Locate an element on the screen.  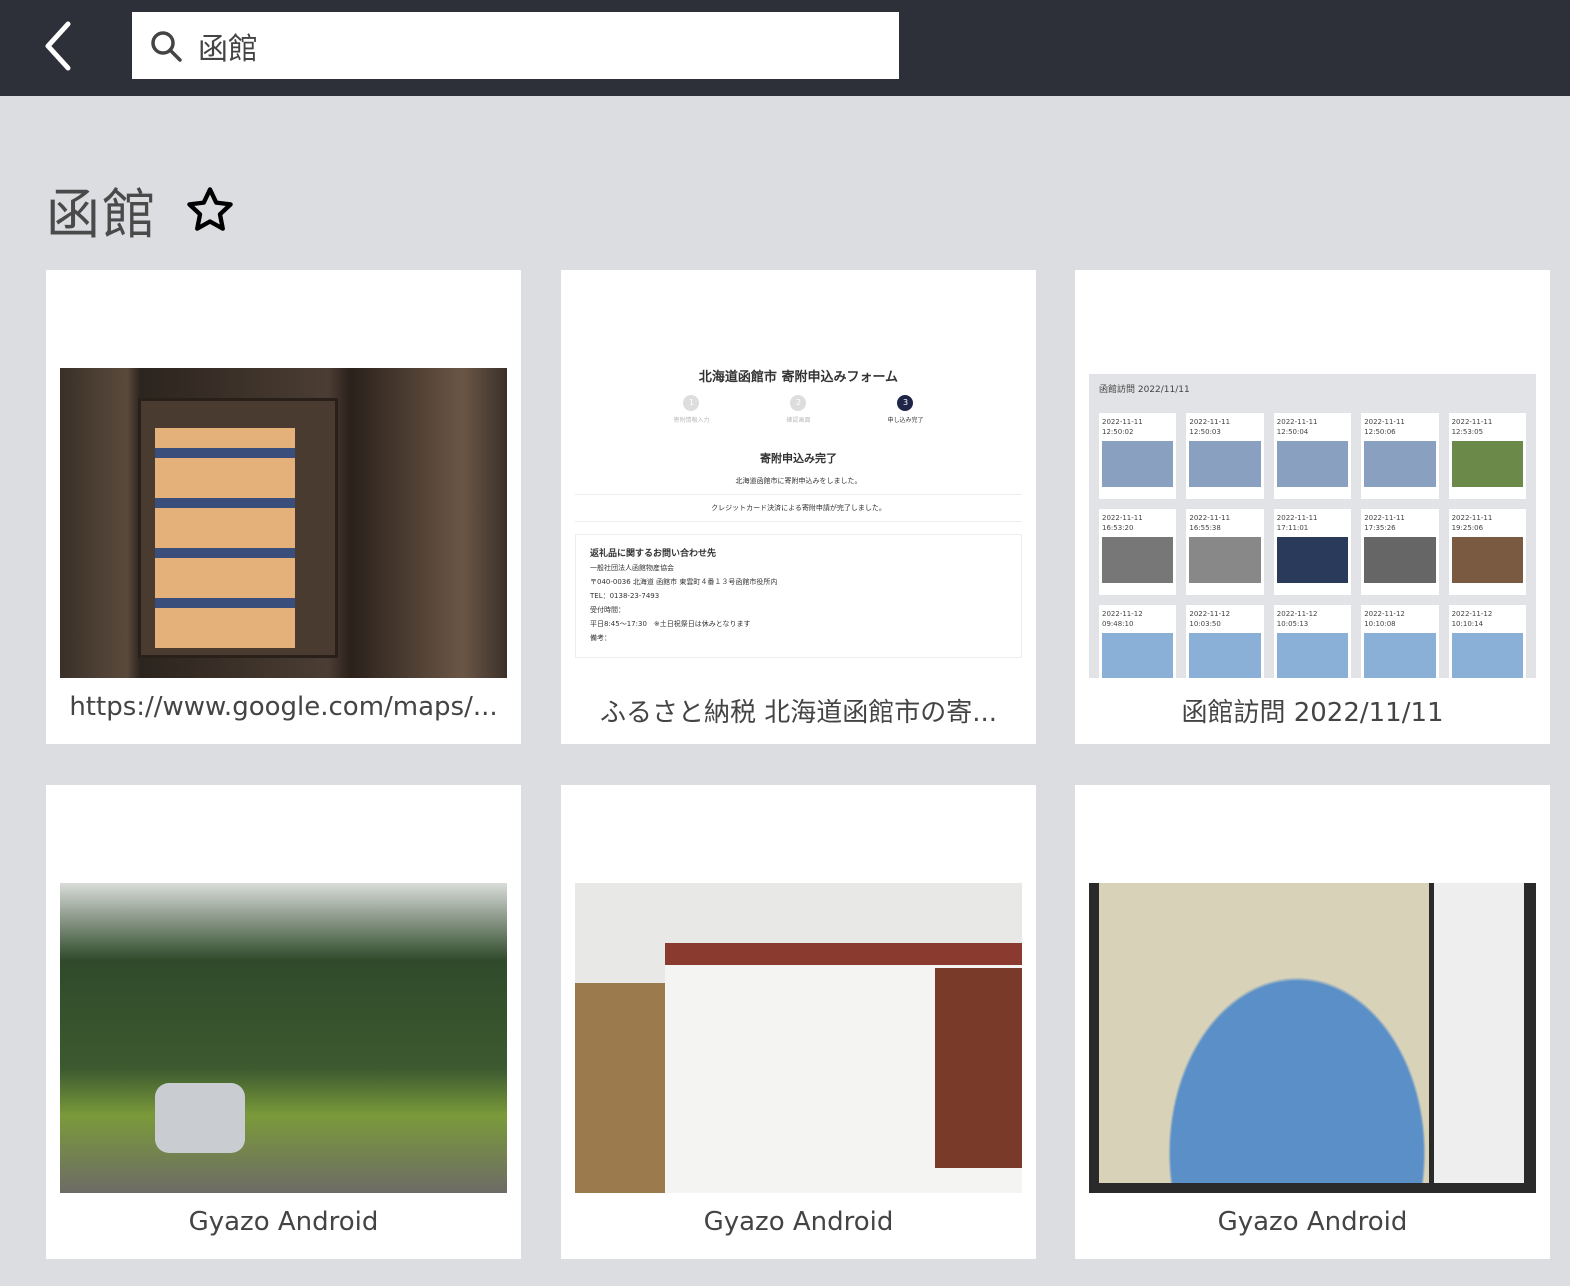
thumbnail-trappist-history is located at coordinates (798, 1038).